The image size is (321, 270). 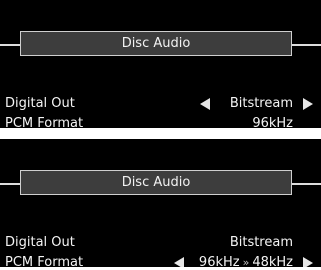 I want to click on pcm-format-to: 48kHz, so click(x=272, y=261).